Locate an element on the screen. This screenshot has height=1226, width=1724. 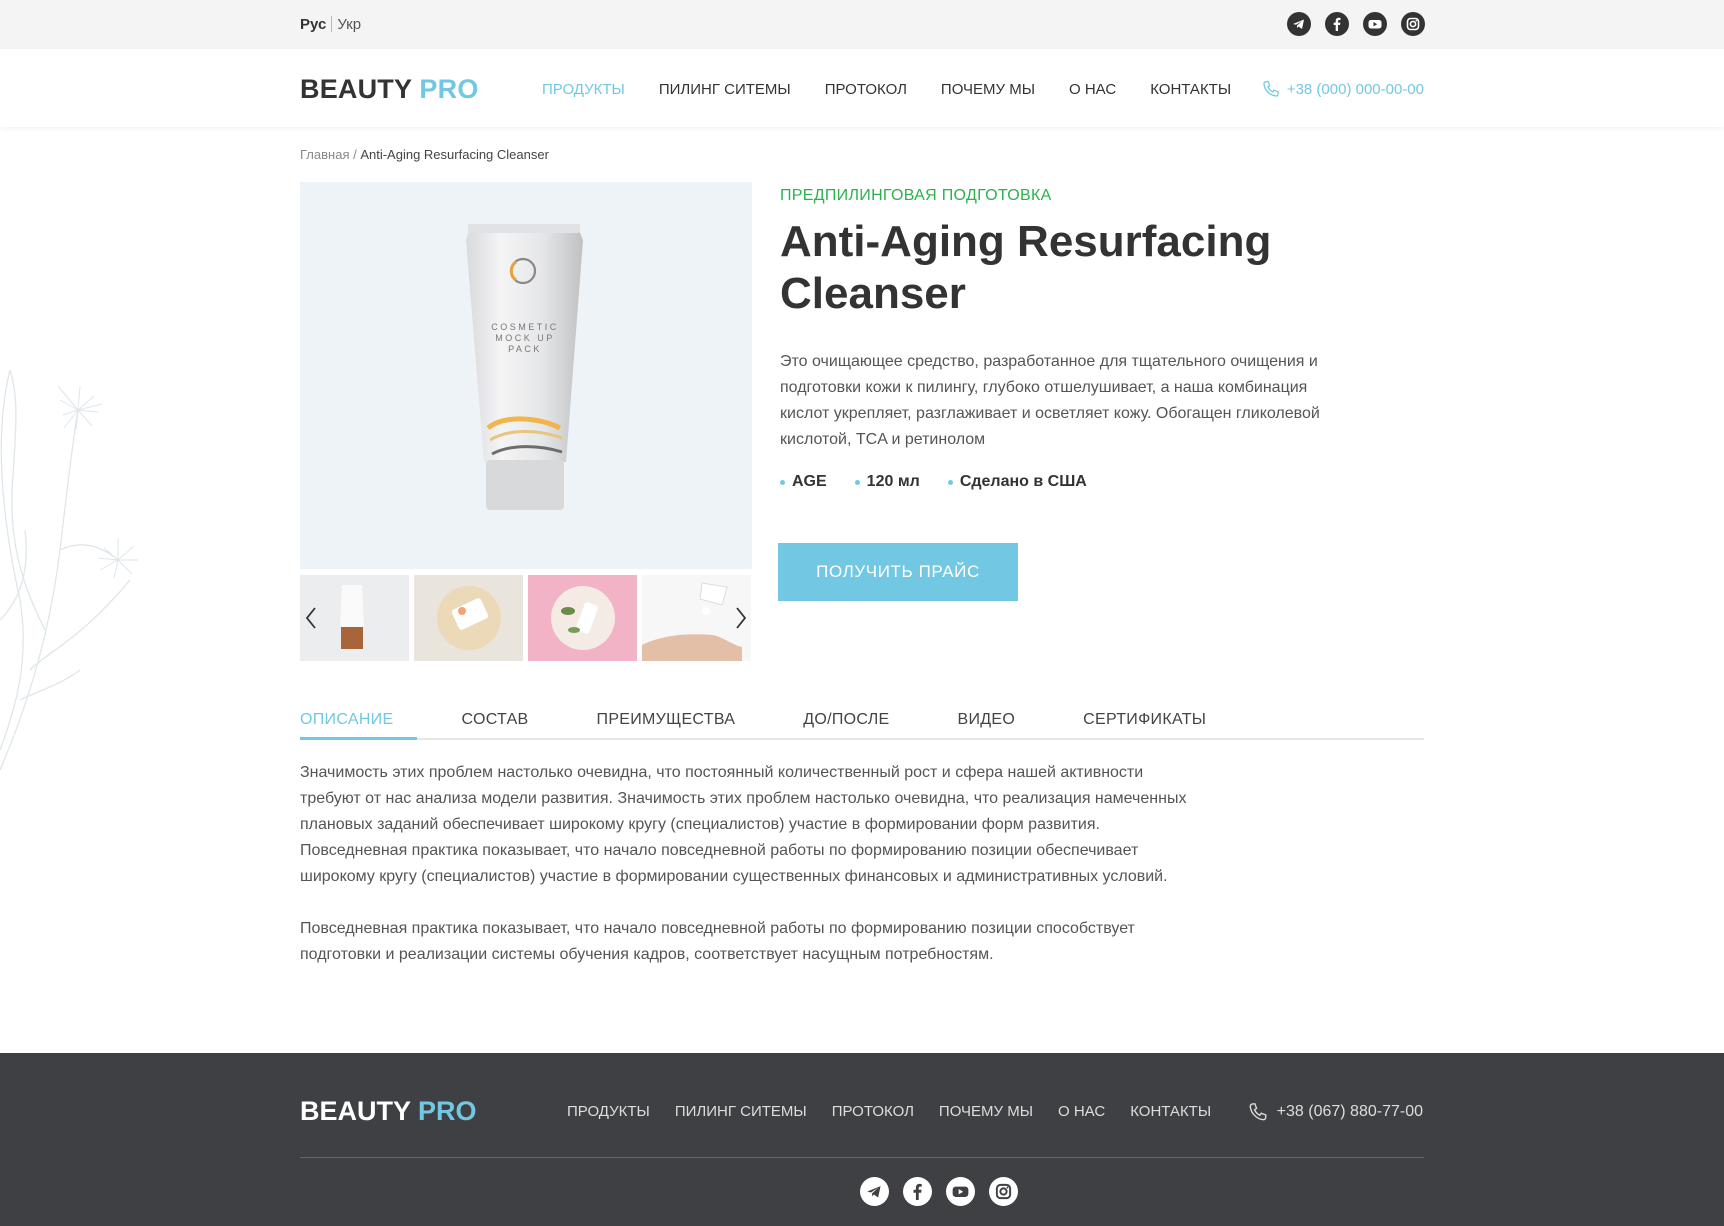
footer-logo-beauty: BEAUTY is located at coordinates (355, 1111).